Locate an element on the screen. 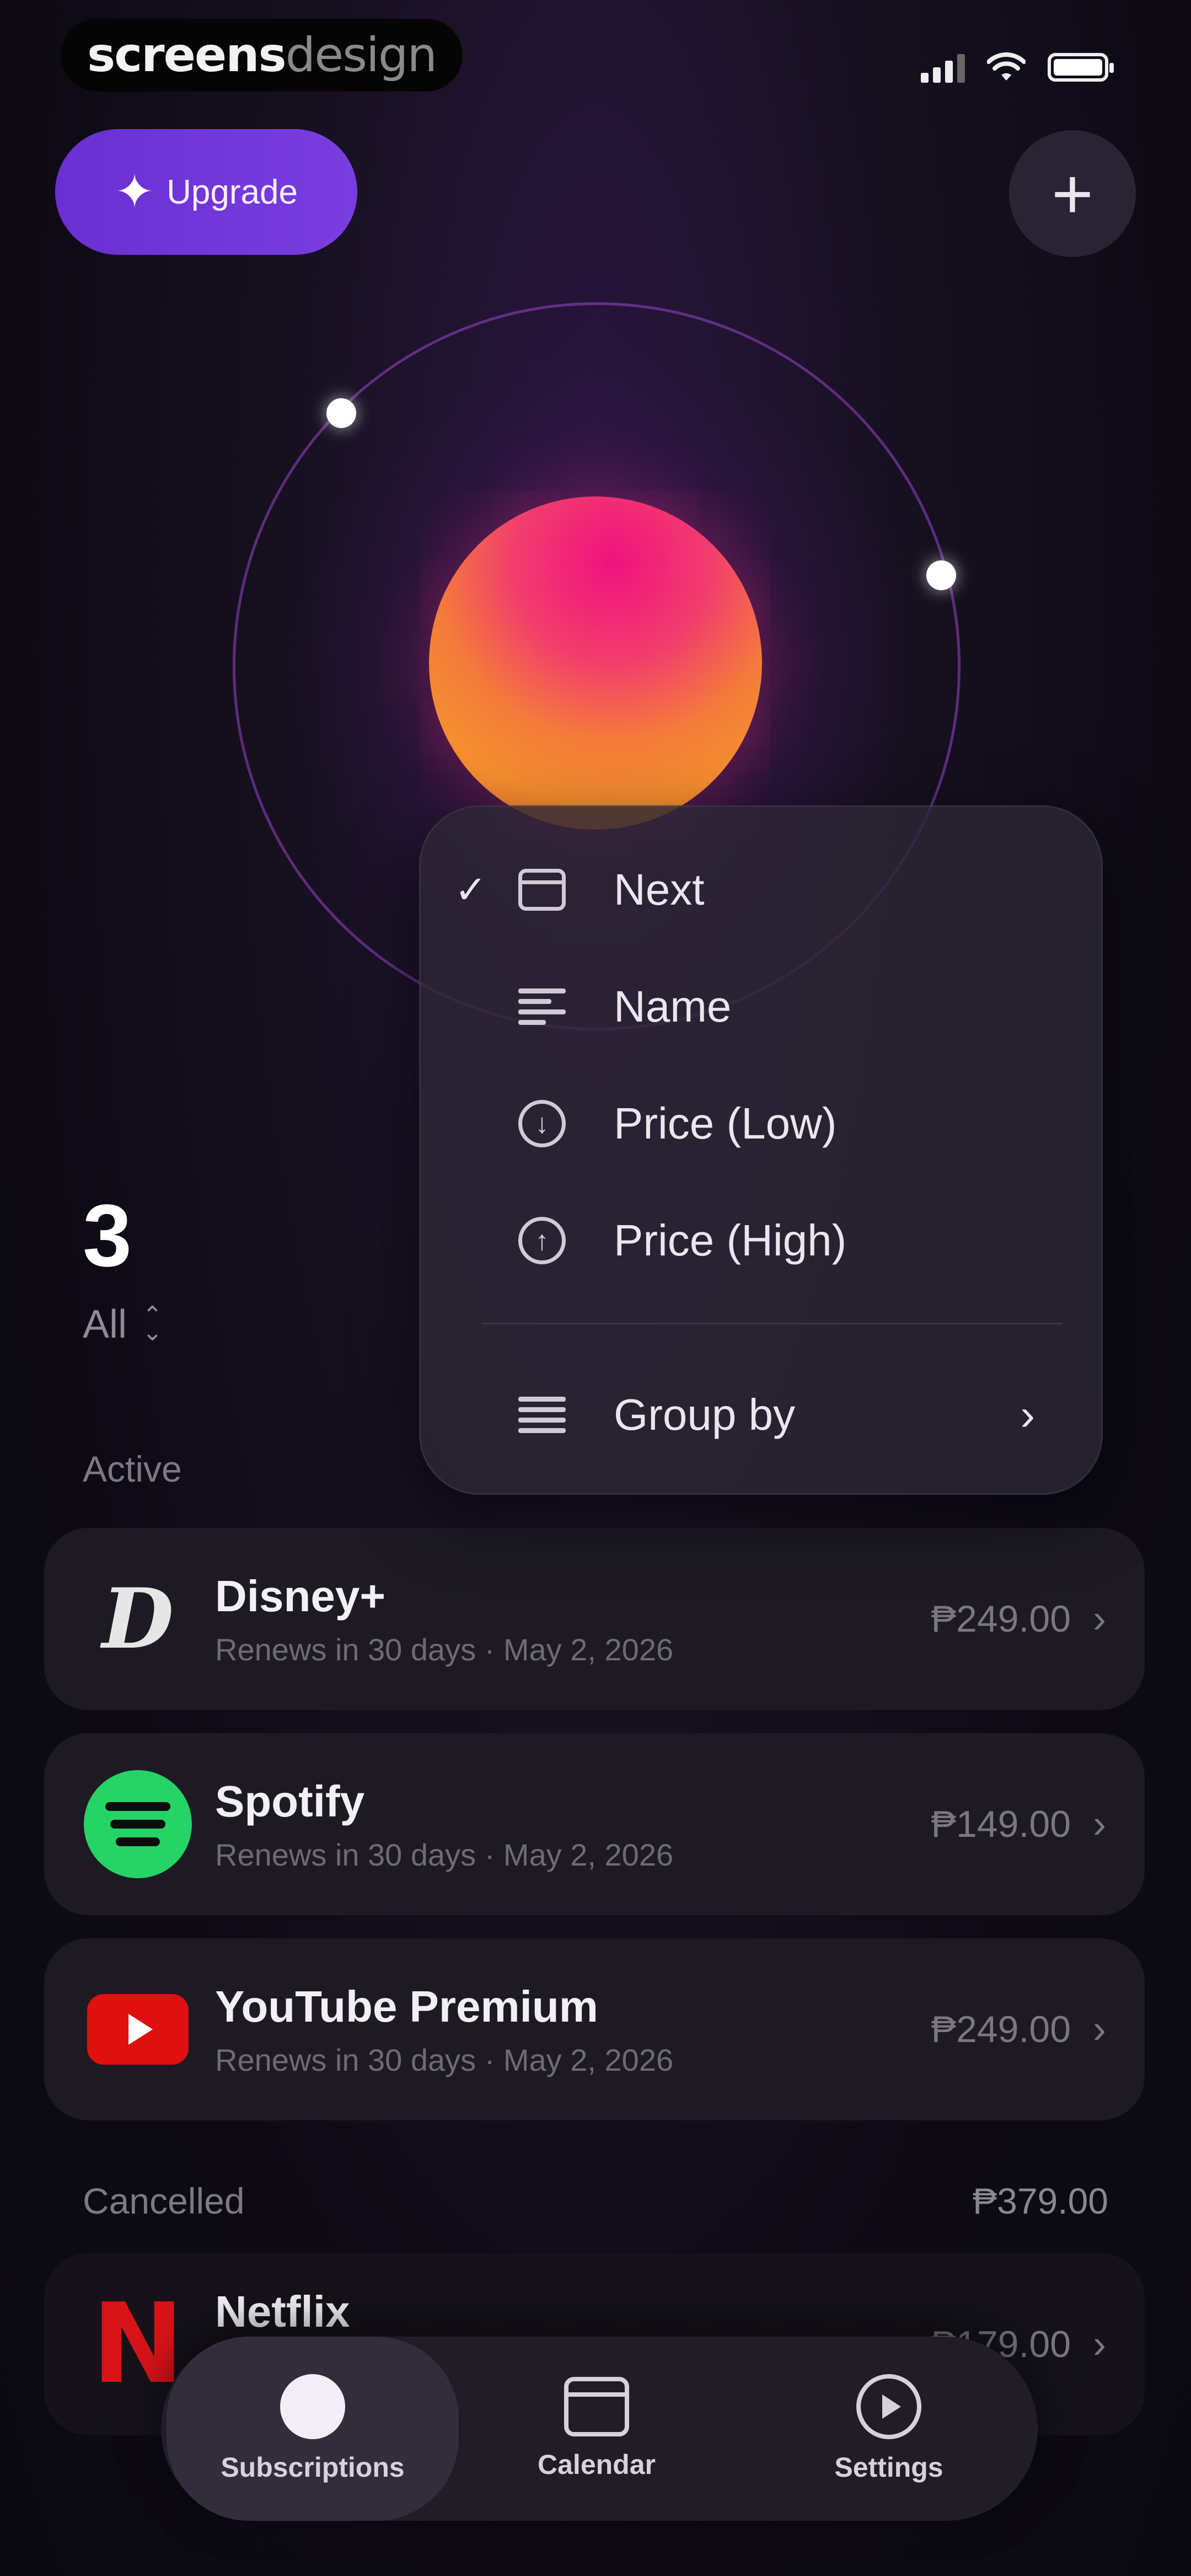 This screenshot has height=2576, width=1191. tab-subscriptions: Subscriptions is located at coordinates (313, 2429).